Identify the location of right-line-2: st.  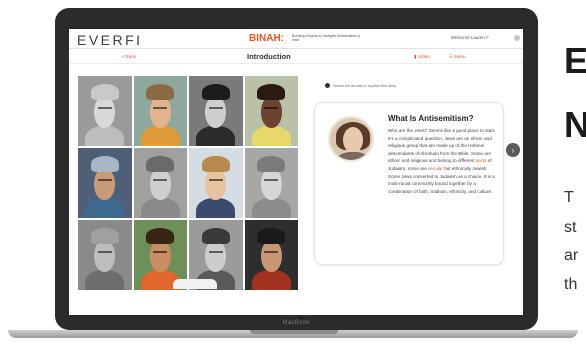
(570, 227).